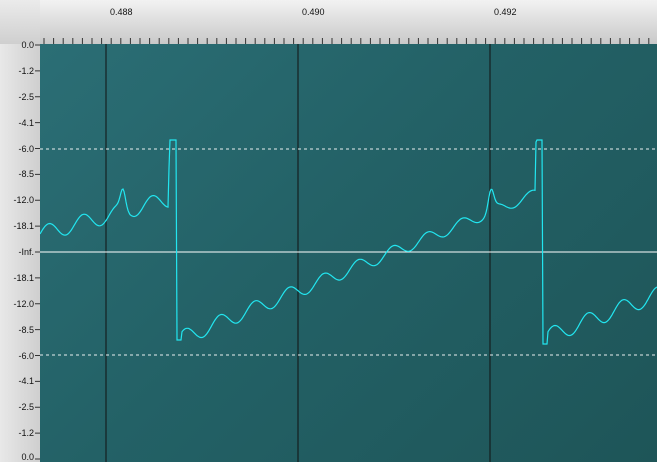  Describe the element at coordinates (505, 12) in the screenshot. I see `time-label-0492: 0.492` at that location.